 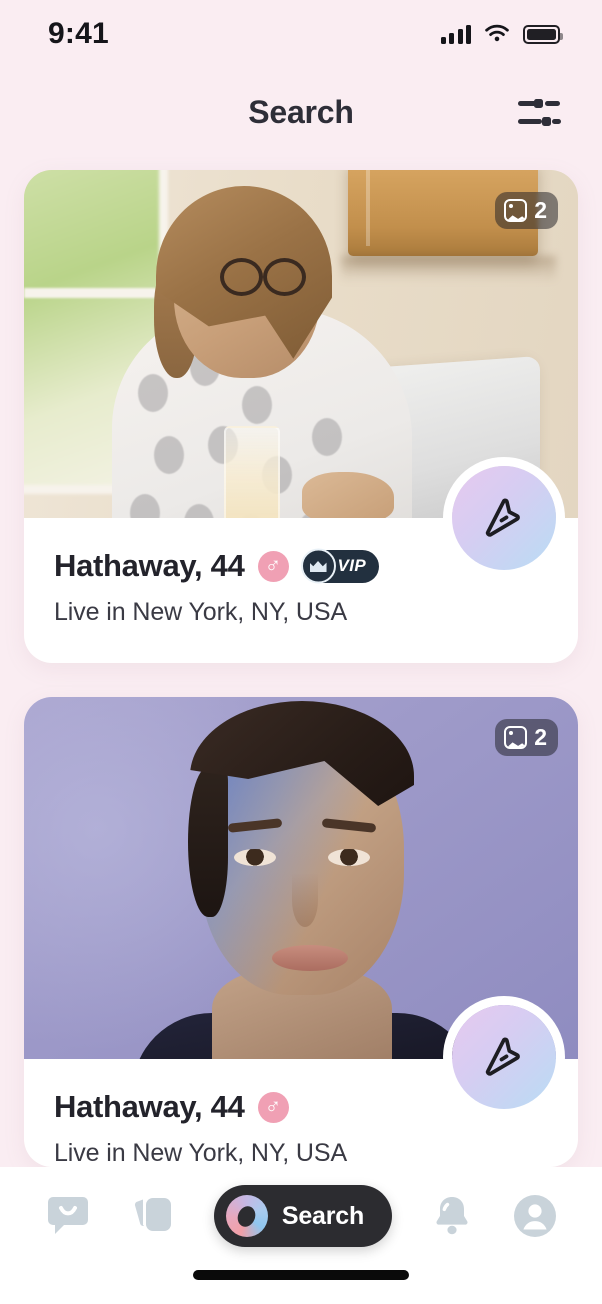 I want to click on nav-cards-button, so click(x=153, y=1216).